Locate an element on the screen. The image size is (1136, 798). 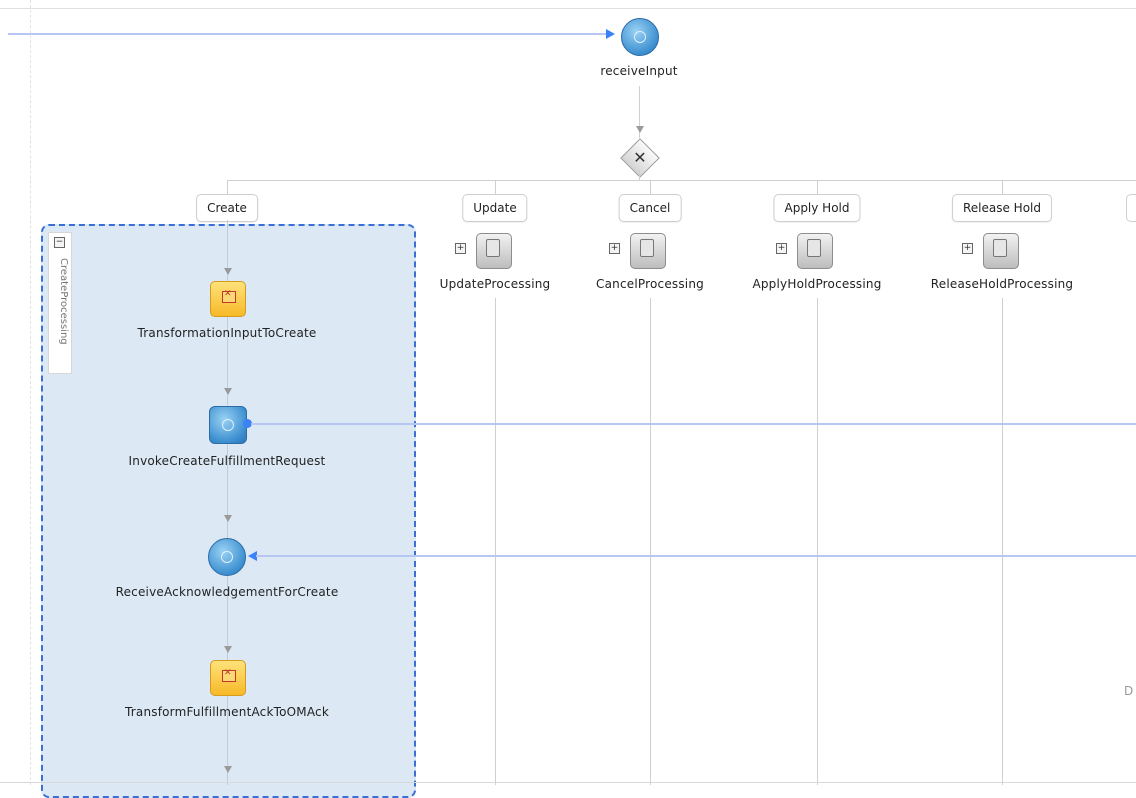
case-apply-hold: Apply Hold is located at coordinates (817, 208).